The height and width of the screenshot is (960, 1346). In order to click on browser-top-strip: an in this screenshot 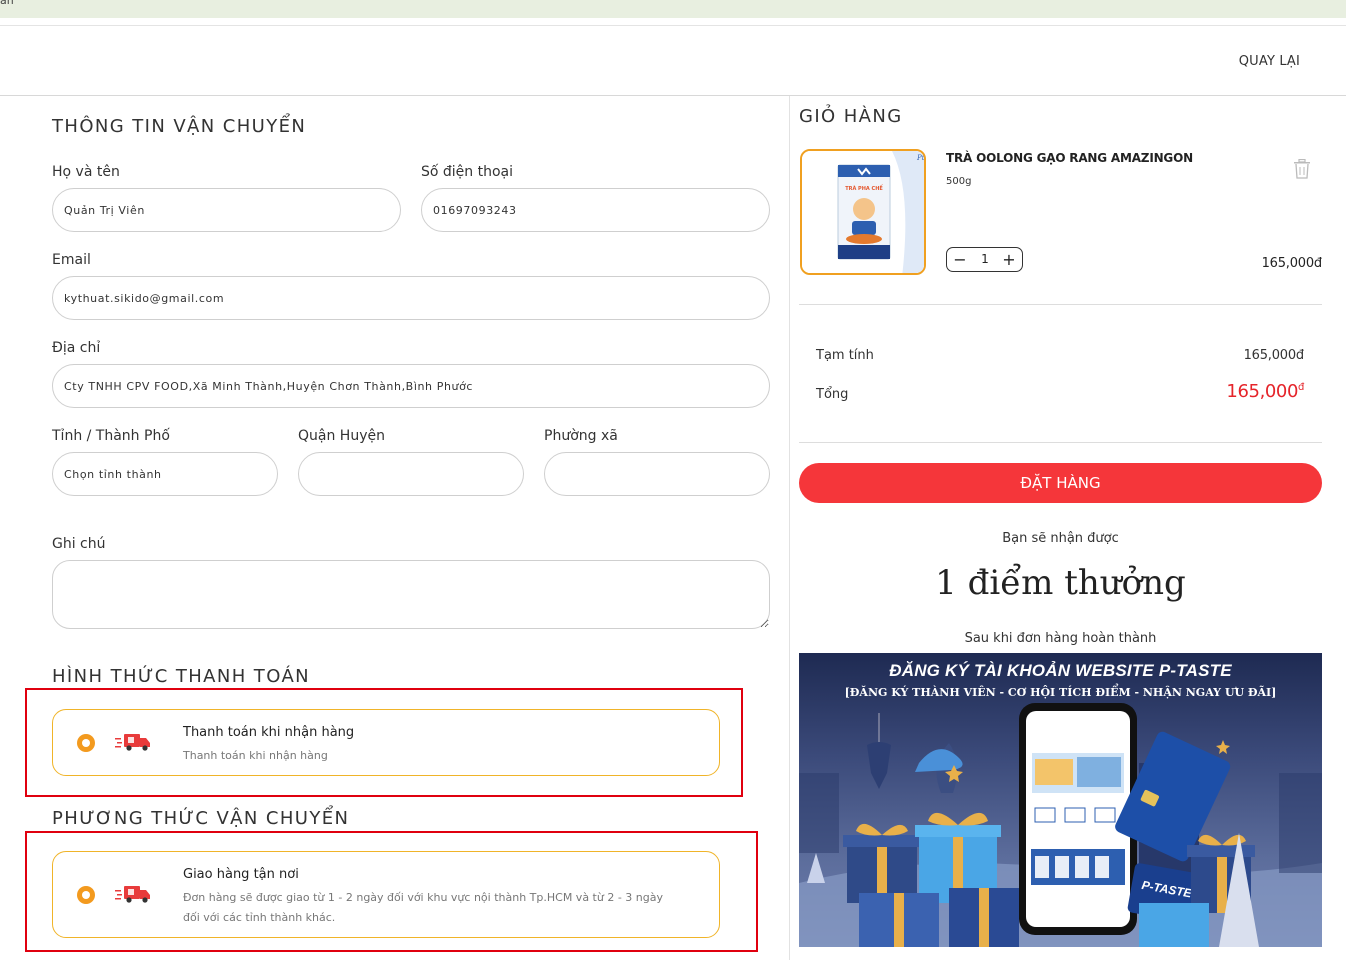, I will do `click(673, 9)`.